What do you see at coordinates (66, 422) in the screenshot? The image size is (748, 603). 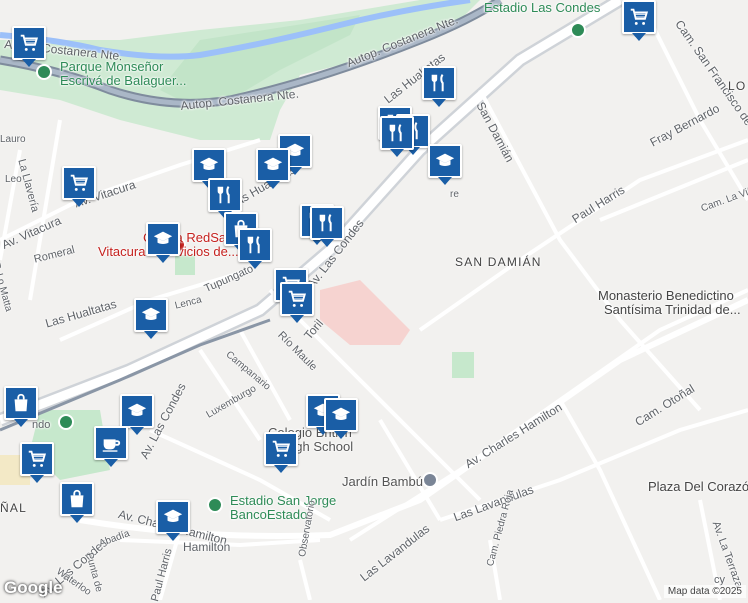 I see `metro-pin-icon` at bounding box center [66, 422].